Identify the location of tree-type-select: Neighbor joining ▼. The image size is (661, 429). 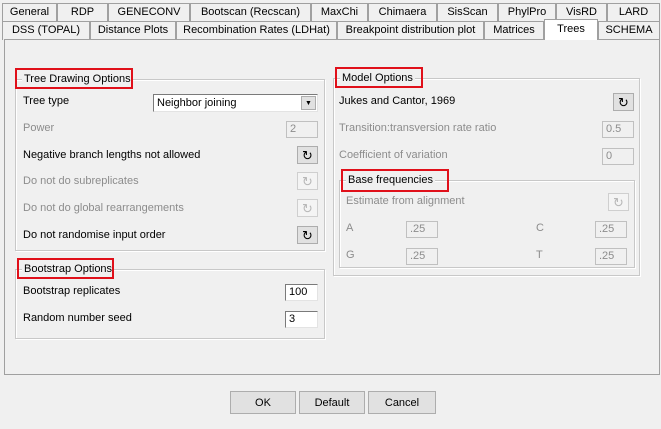
(235, 103).